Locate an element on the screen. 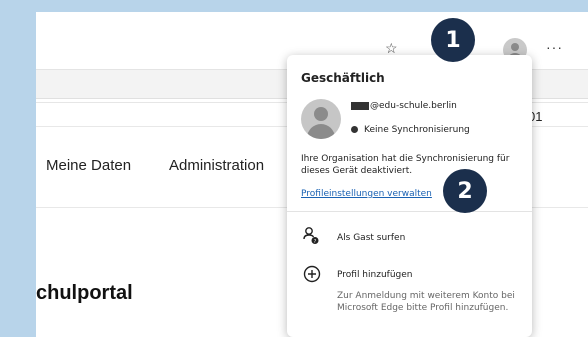  profile-head-icon is located at coordinates (515, 47).